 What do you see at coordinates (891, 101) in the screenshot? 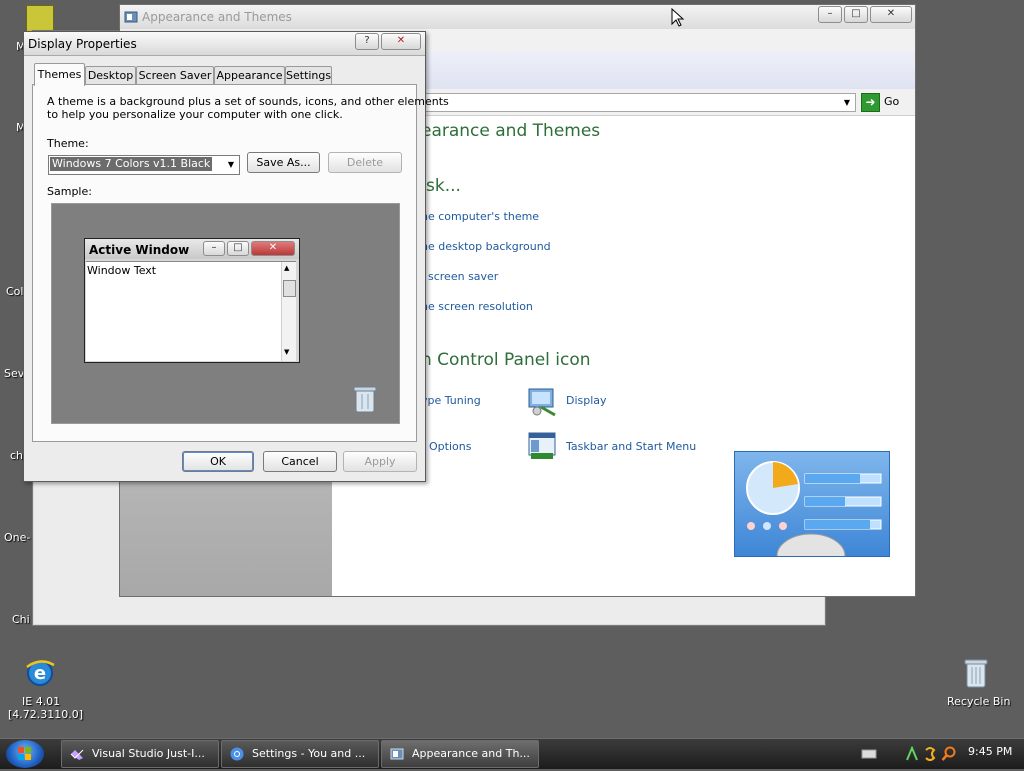
I see `go-button-label: Go` at bounding box center [891, 101].